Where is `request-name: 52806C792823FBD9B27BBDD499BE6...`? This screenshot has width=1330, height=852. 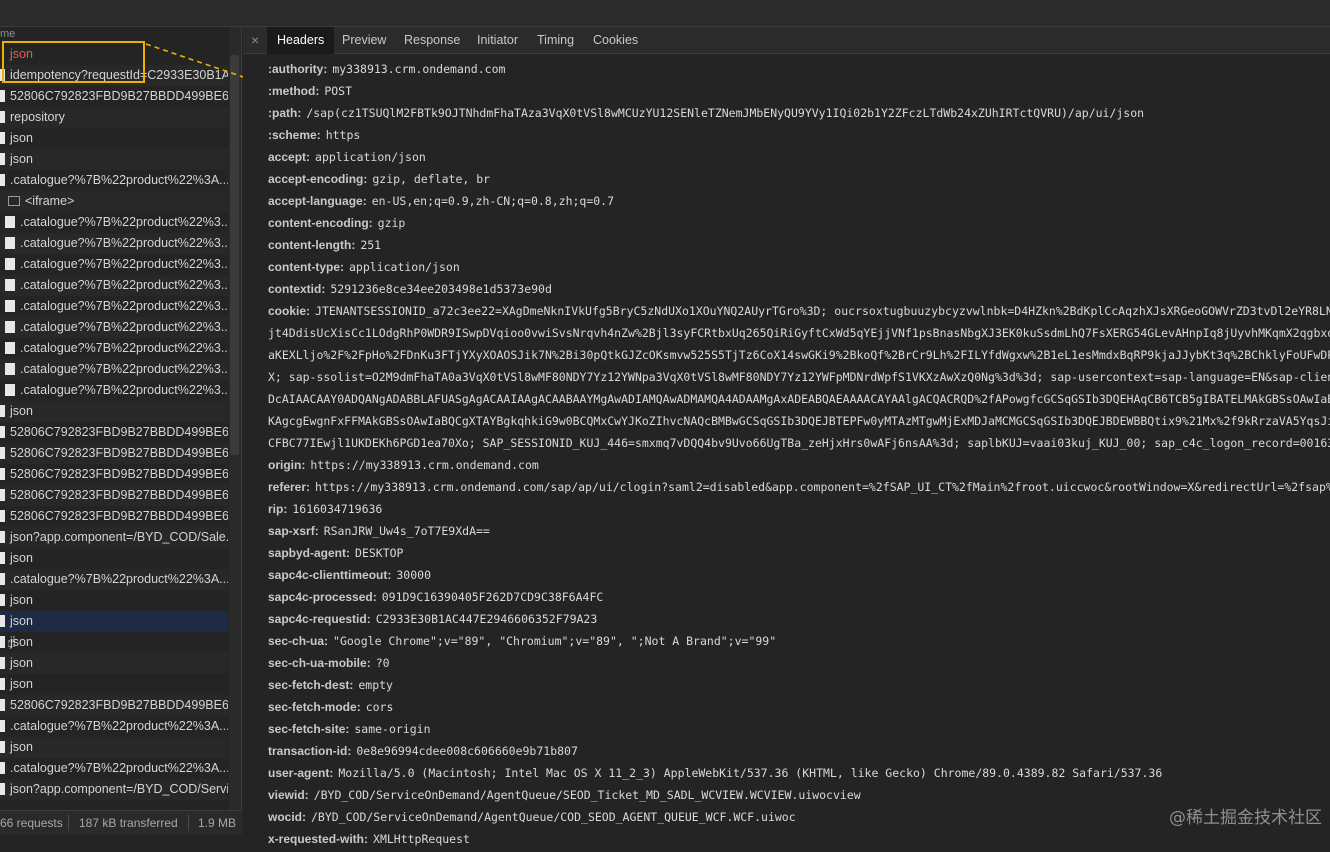
request-name: 52806C792823FBD9B27BBDD499BE6... is located at coordinates (119, 516).